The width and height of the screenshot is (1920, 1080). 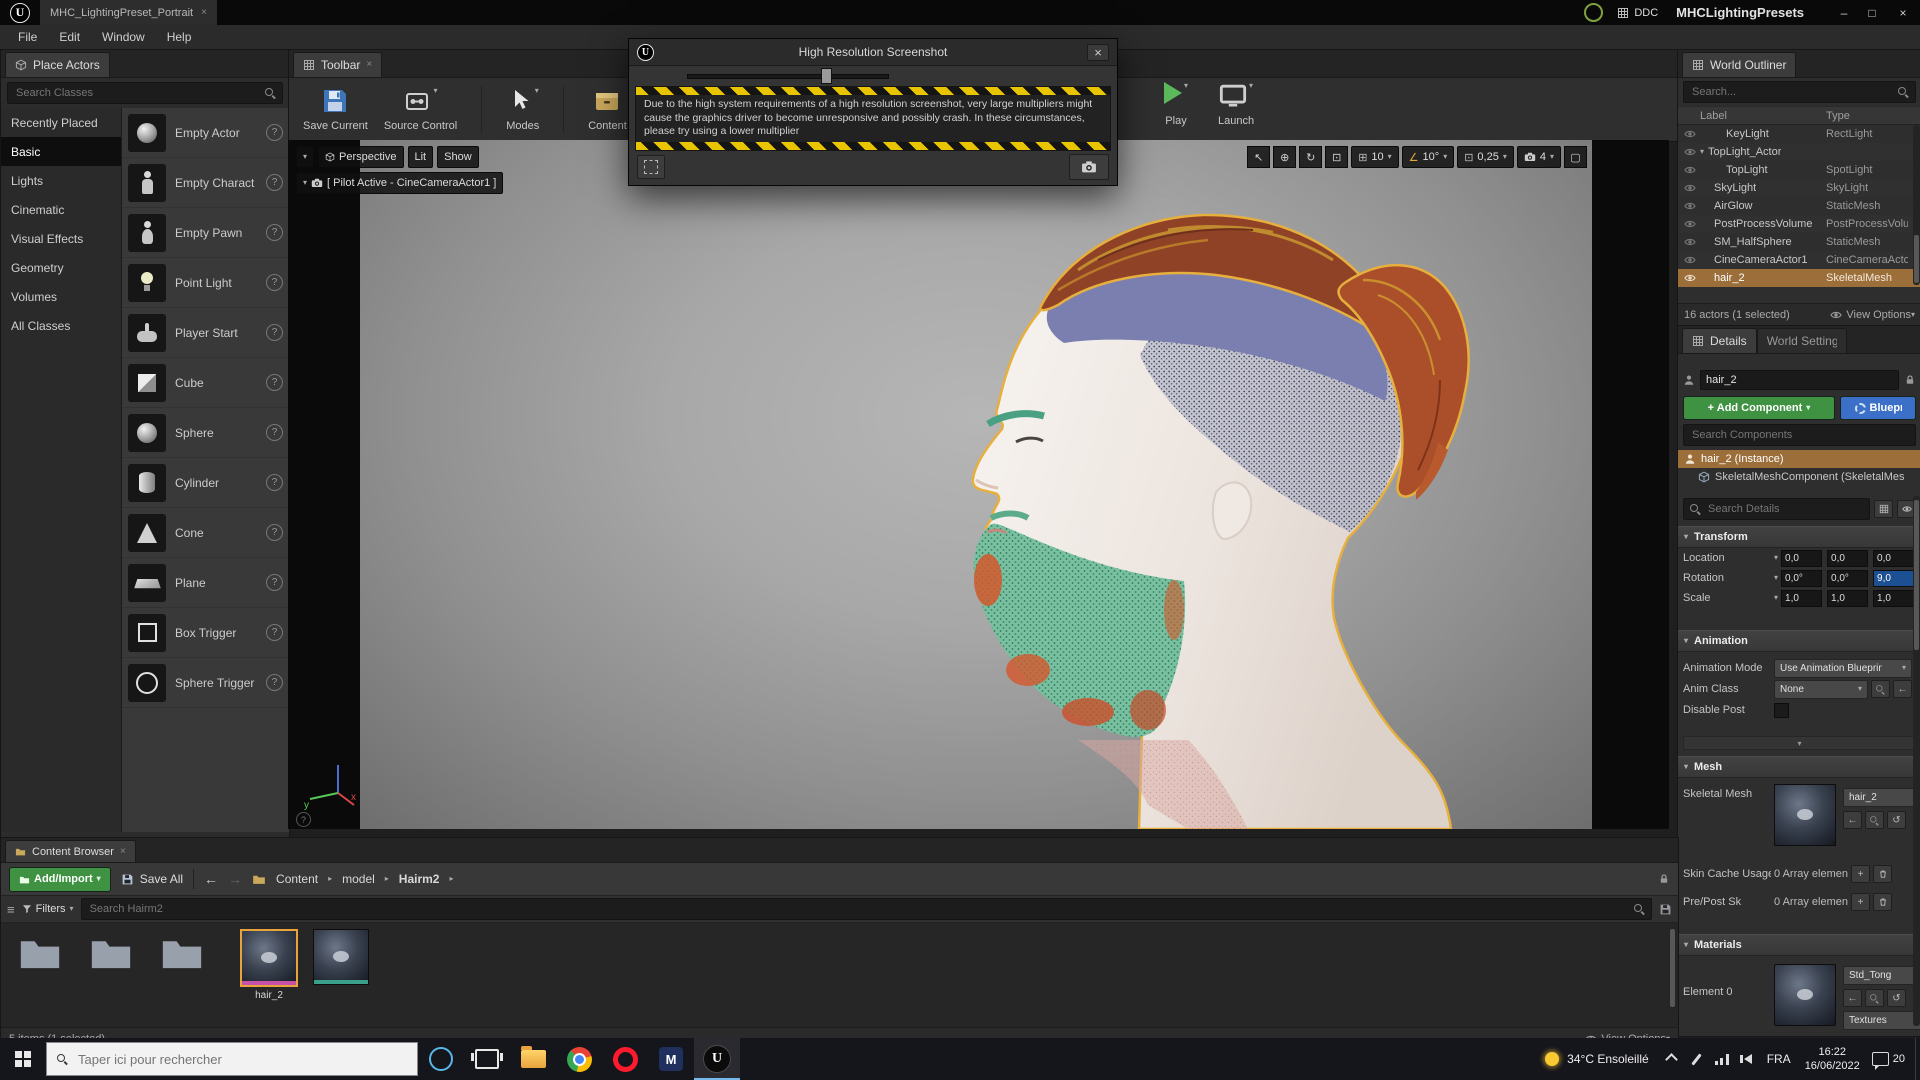 I want to click on tool-scale: ⊡, so click(x=1337, y=157).